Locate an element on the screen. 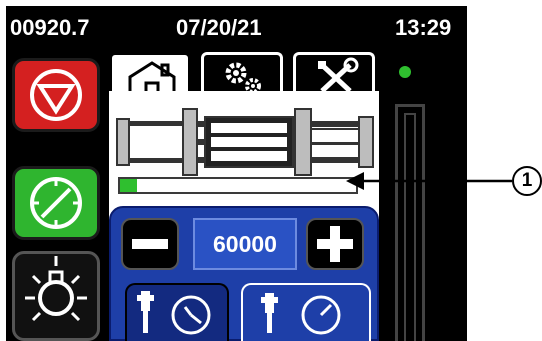  tab-tools is located at coordinates (334, 74).